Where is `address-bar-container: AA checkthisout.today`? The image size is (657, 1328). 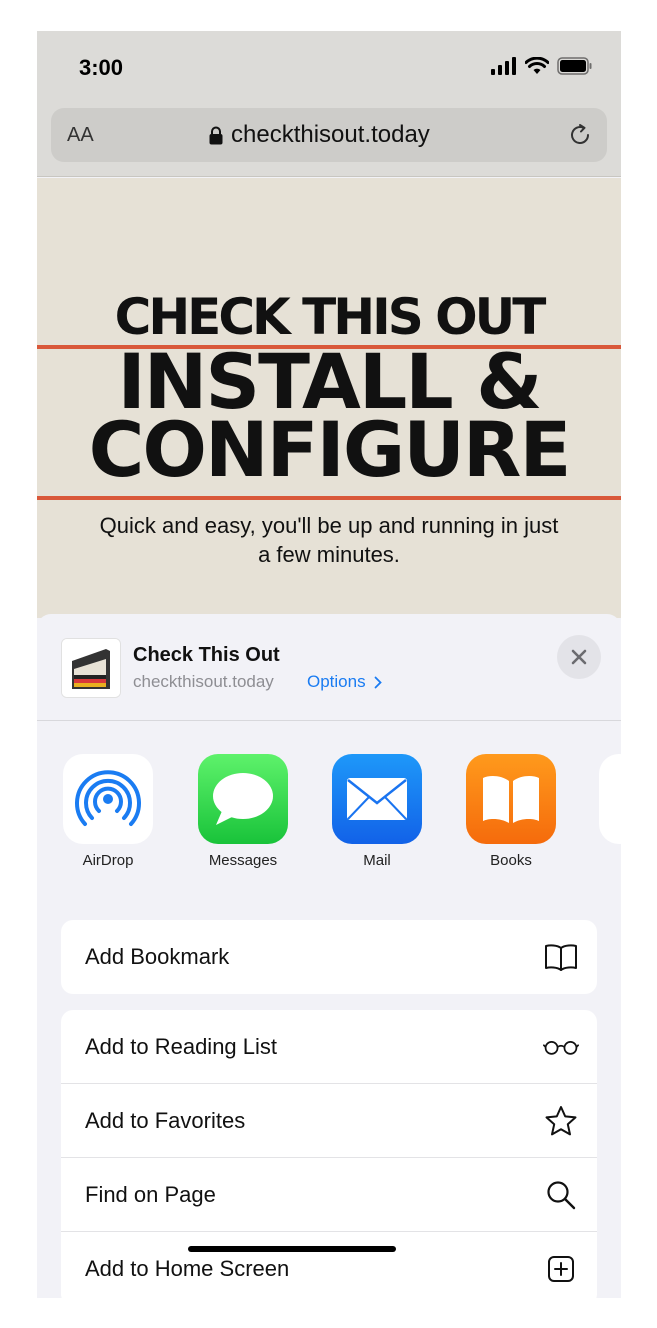
address-bar-container: AA checkthisout.today is located at coordinates (329, 142).